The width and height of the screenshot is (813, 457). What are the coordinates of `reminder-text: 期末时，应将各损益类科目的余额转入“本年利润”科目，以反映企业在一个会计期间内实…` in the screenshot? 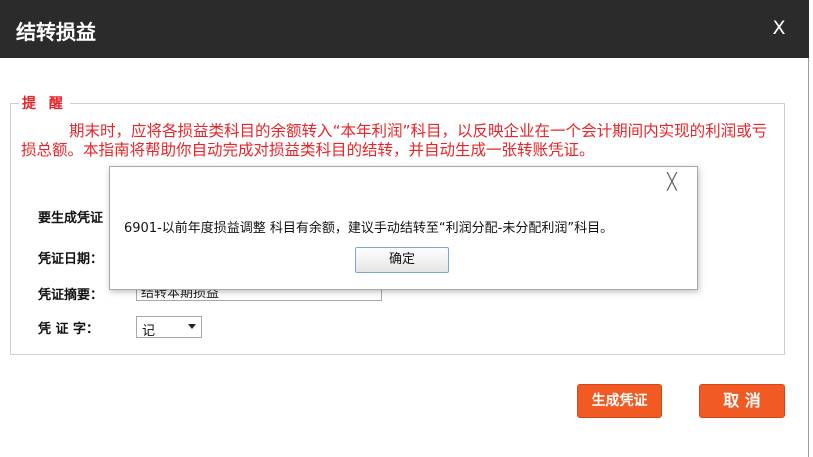 It's located at (394, 140).